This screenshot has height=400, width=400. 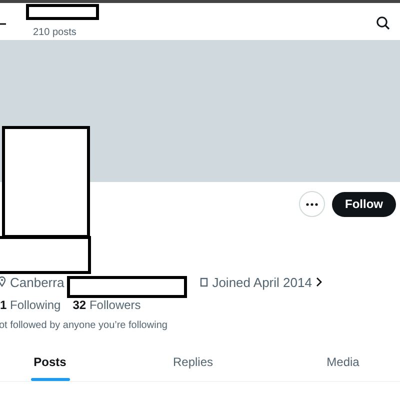 I want to click on location-pin-icon, so click(x=3, y=282).